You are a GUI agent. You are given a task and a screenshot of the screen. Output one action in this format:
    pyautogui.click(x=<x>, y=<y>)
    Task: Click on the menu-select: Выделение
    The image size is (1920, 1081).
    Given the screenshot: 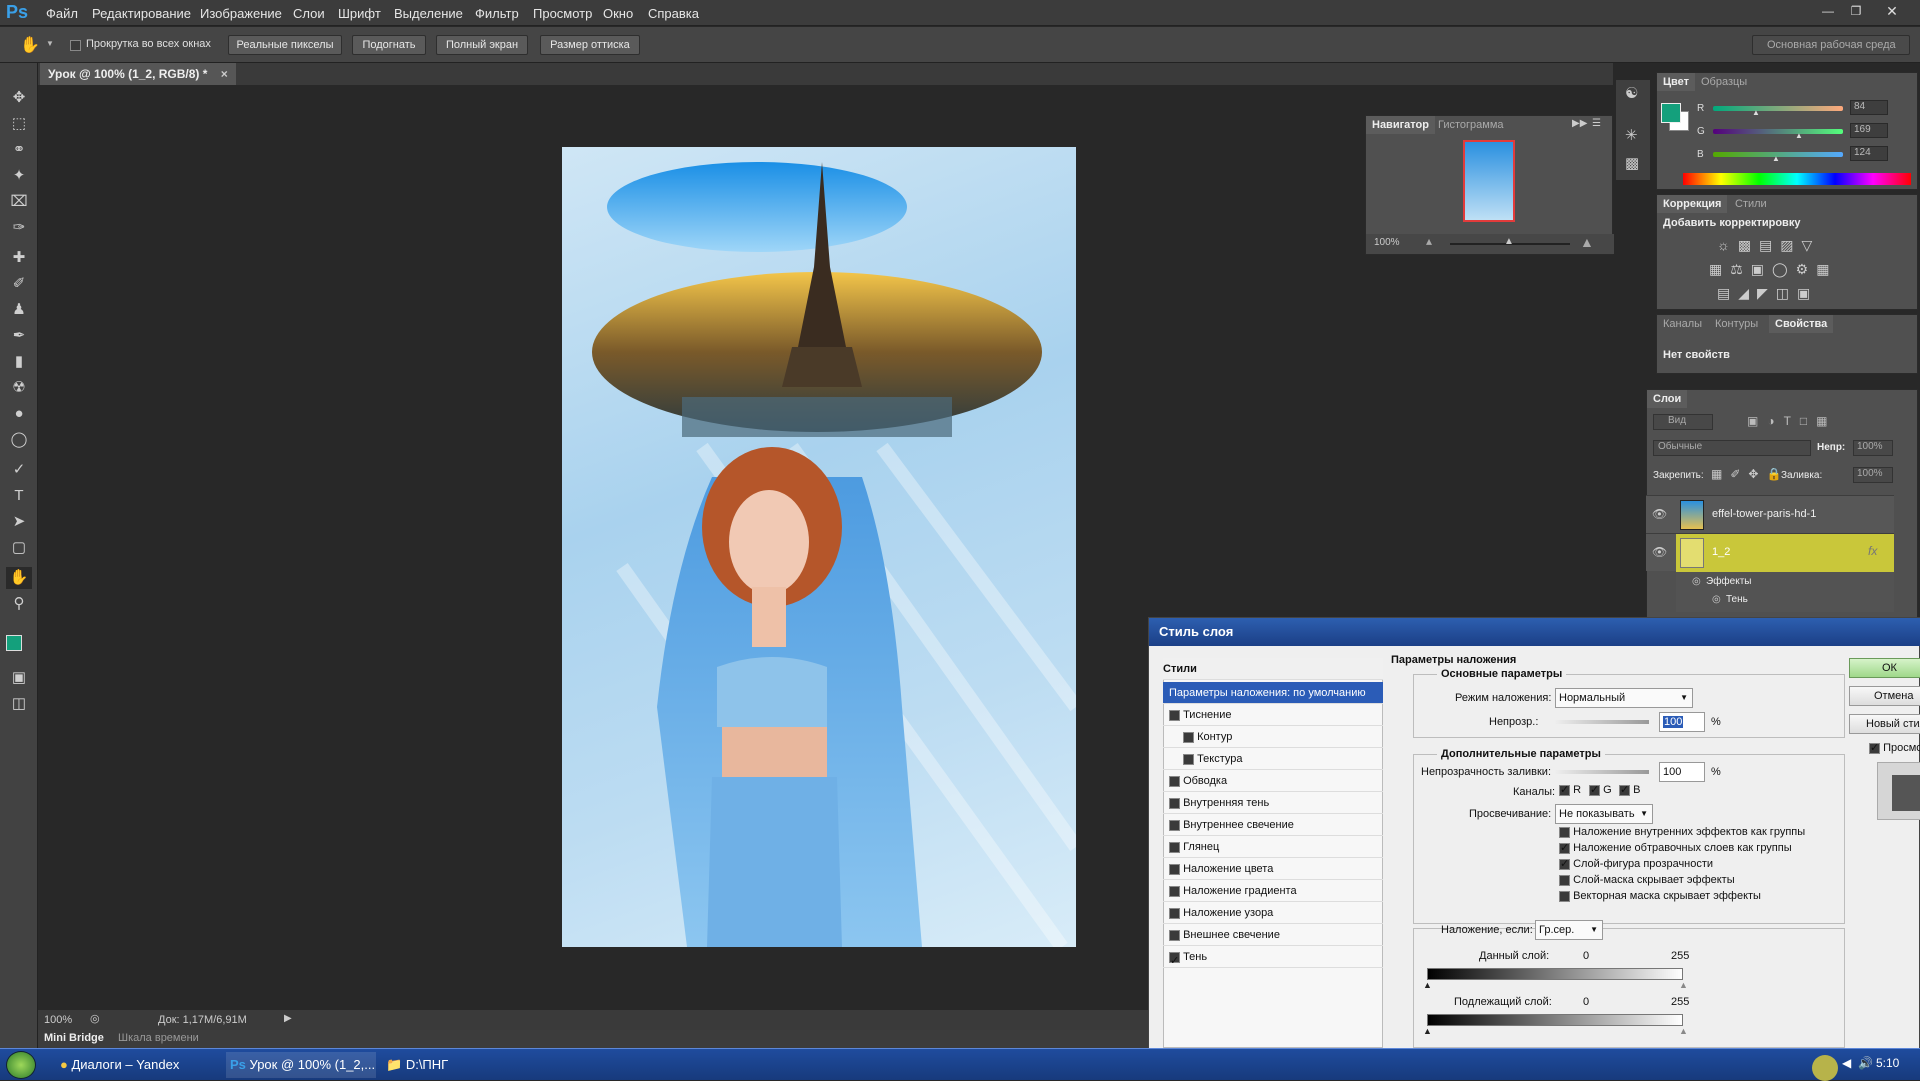 What is the action you would take?
    pyautogui.click(x=428, y=13)
    